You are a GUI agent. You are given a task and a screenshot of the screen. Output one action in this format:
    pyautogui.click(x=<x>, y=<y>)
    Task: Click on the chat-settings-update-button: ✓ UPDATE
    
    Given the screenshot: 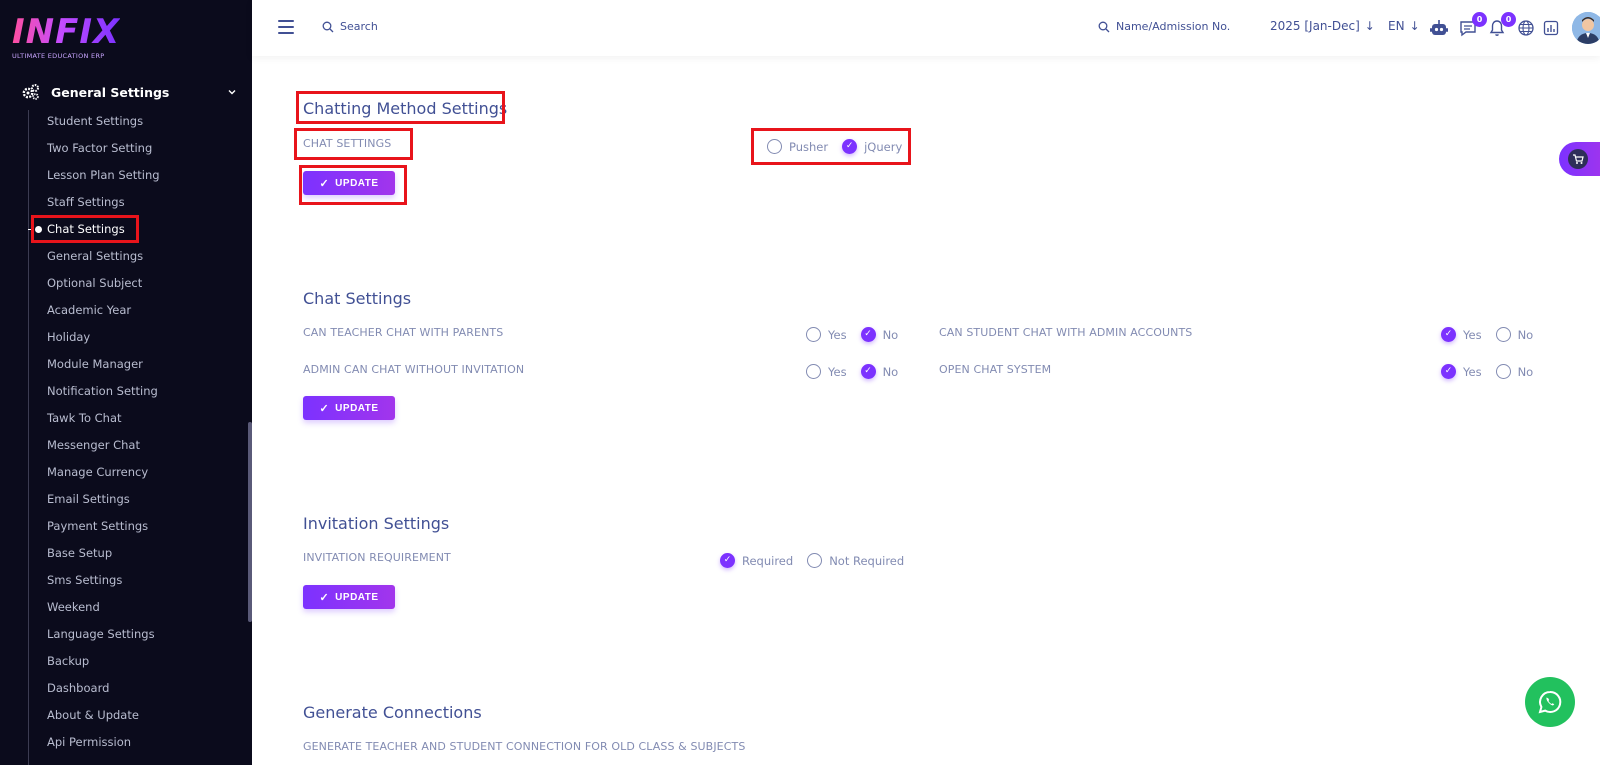 What is the action you would take?
    pyautogui.click(x=349, y=408)
    